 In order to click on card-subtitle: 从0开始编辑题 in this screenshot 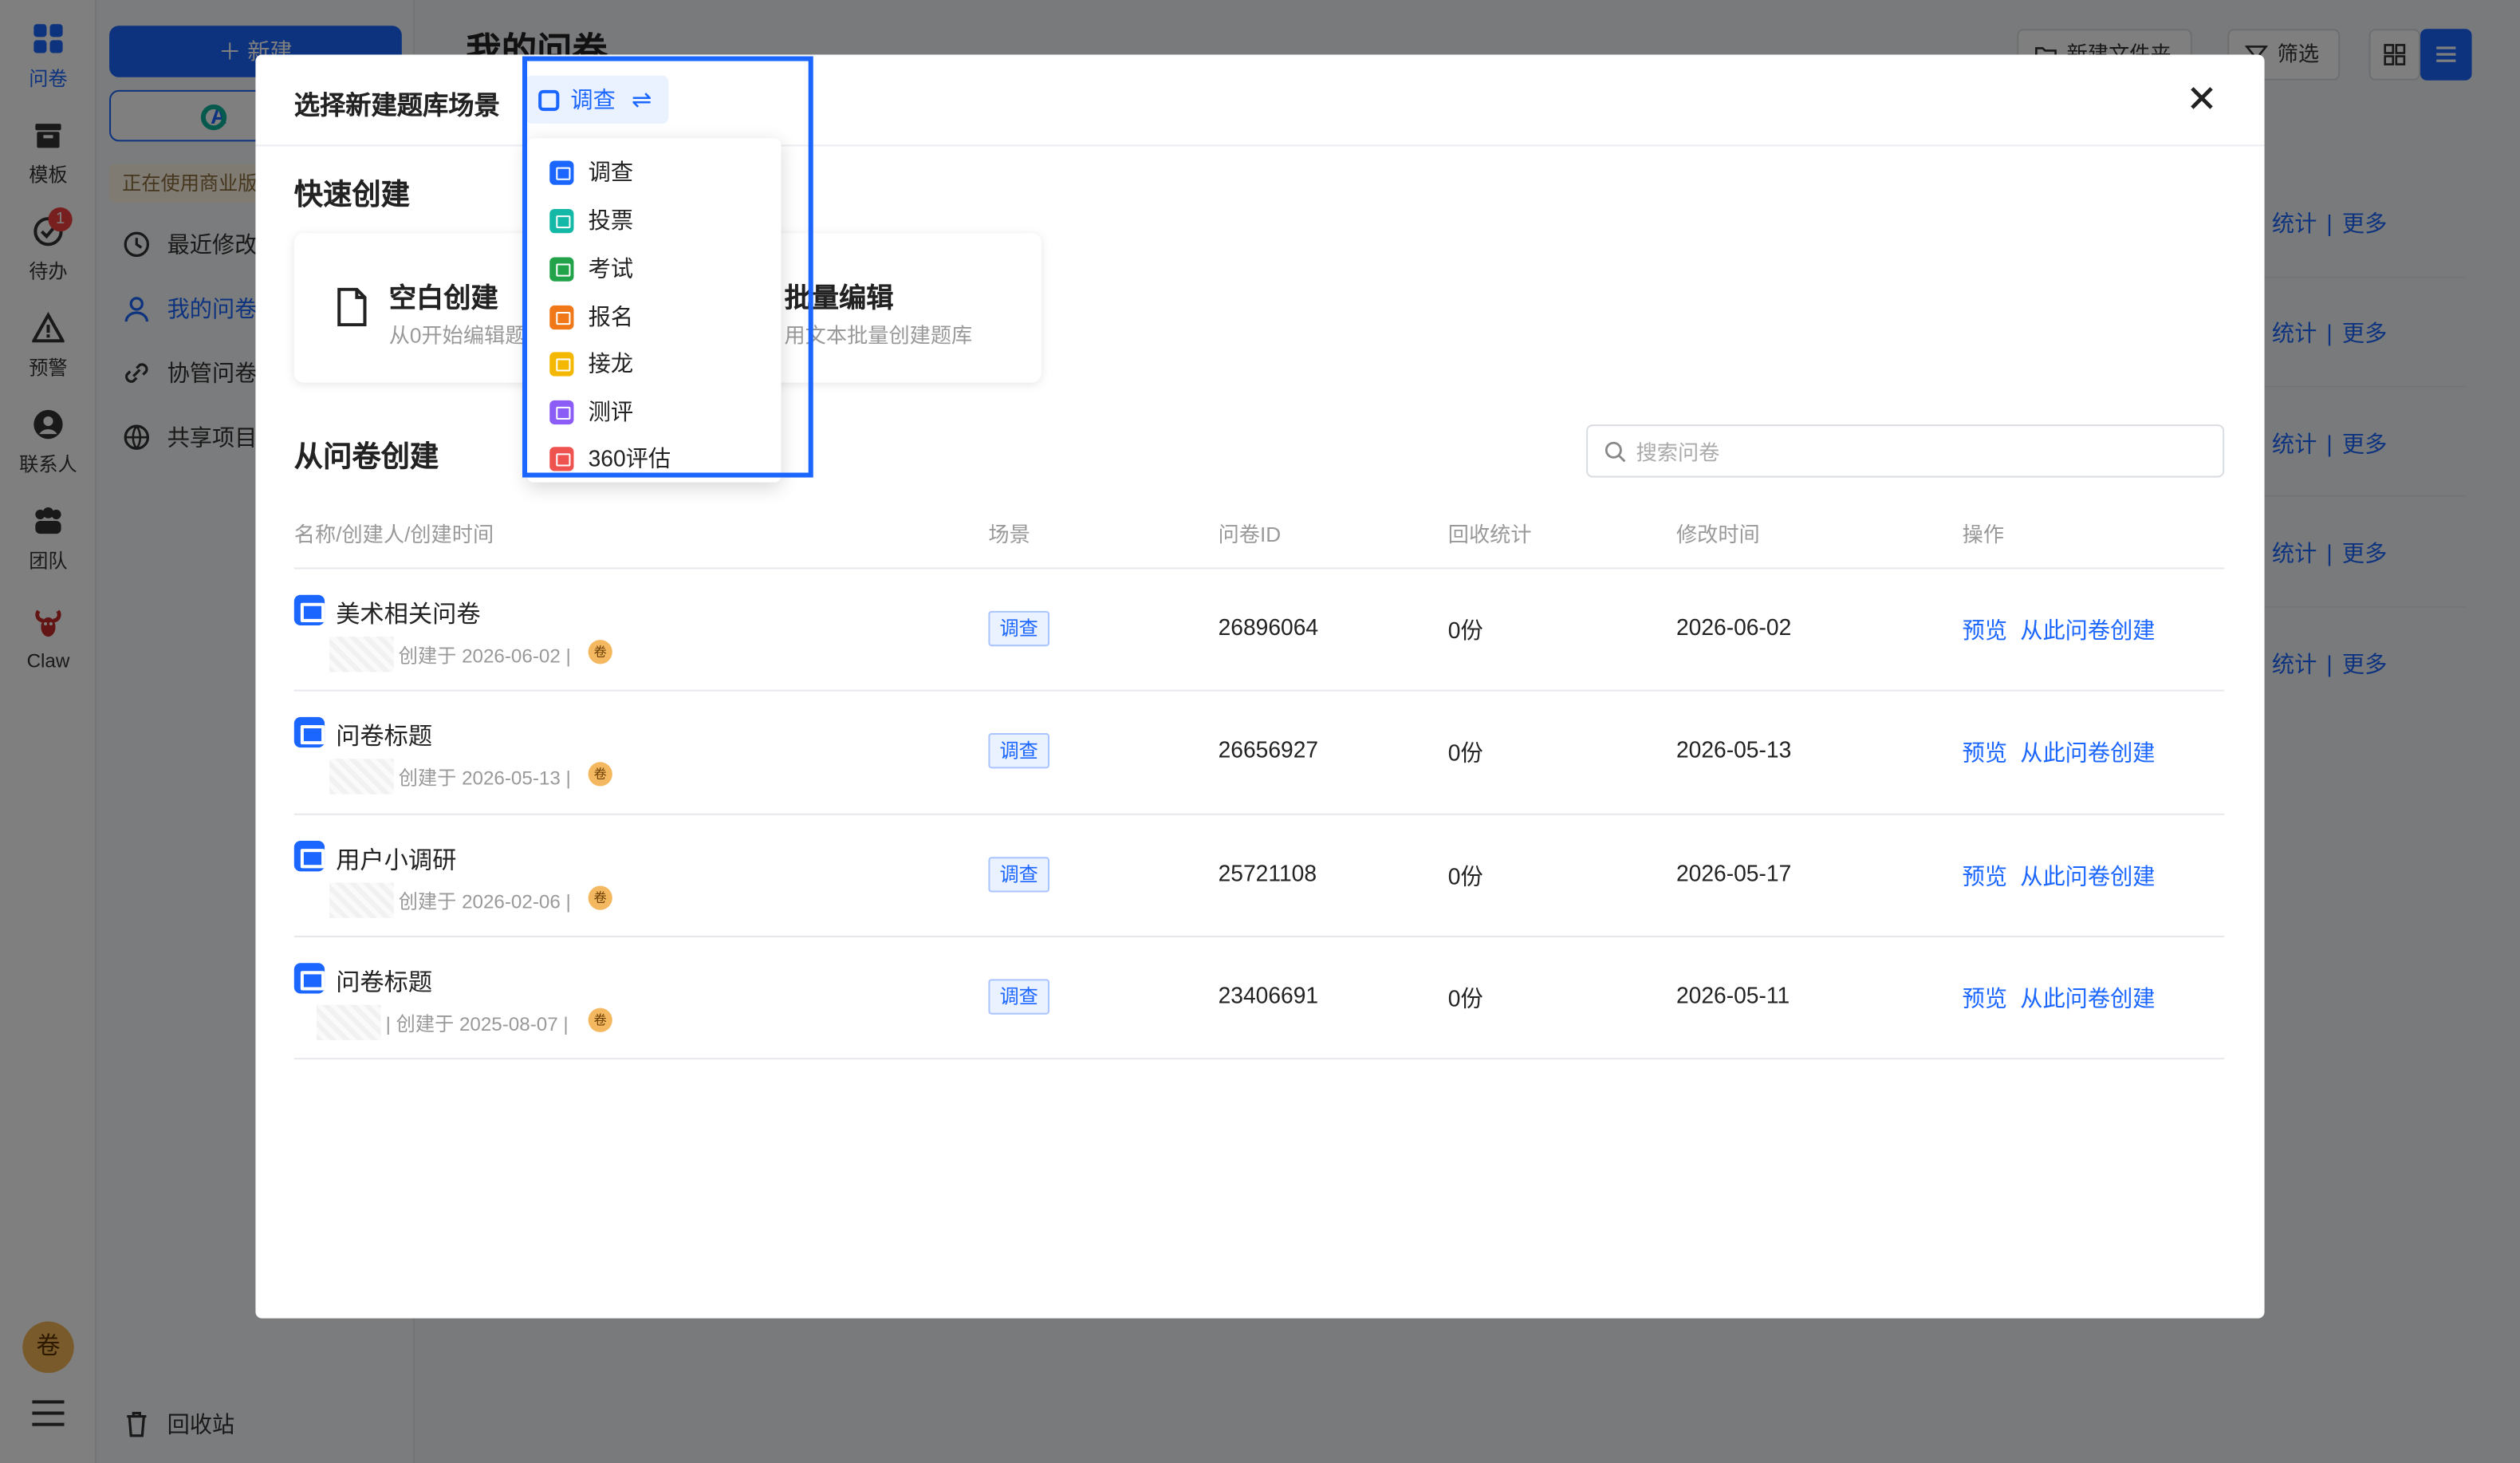, I will do `click(457, 336)`.